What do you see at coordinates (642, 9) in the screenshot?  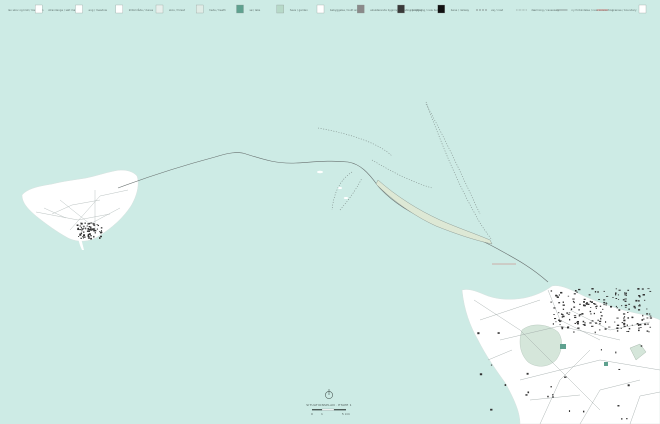 I see `boundary-box-icon` at bounding box center [642, 9].